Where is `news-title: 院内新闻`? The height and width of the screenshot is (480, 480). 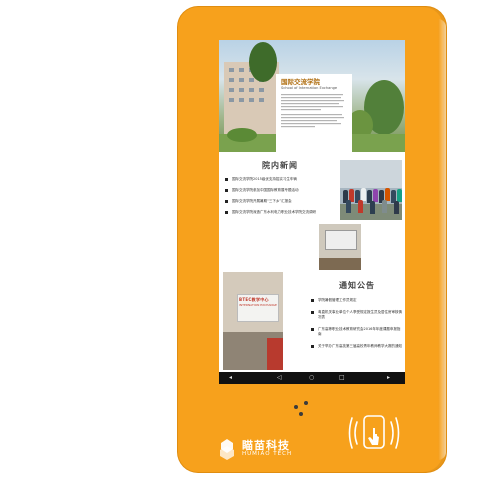 news-title: 院内新闻 is located at coordinates (280, 165).